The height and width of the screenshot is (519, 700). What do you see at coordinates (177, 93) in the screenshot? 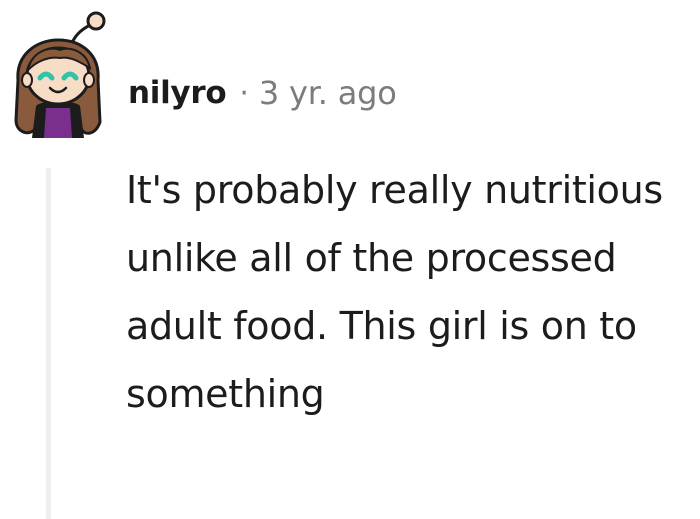
I see `username-link: nilyro` at bounding box center [177, 93].